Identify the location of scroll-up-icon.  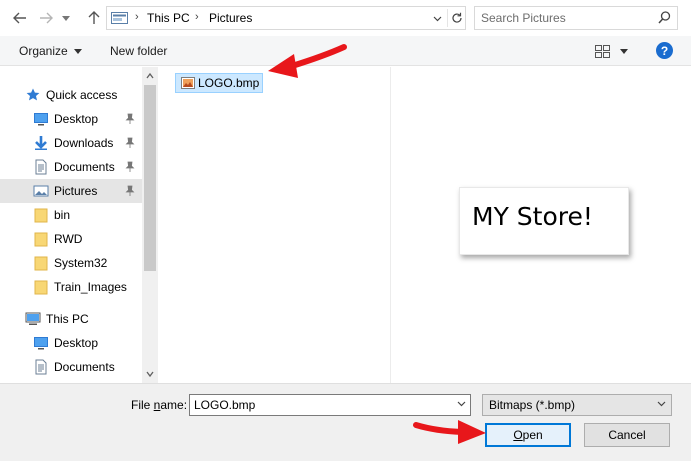
(150, 76).